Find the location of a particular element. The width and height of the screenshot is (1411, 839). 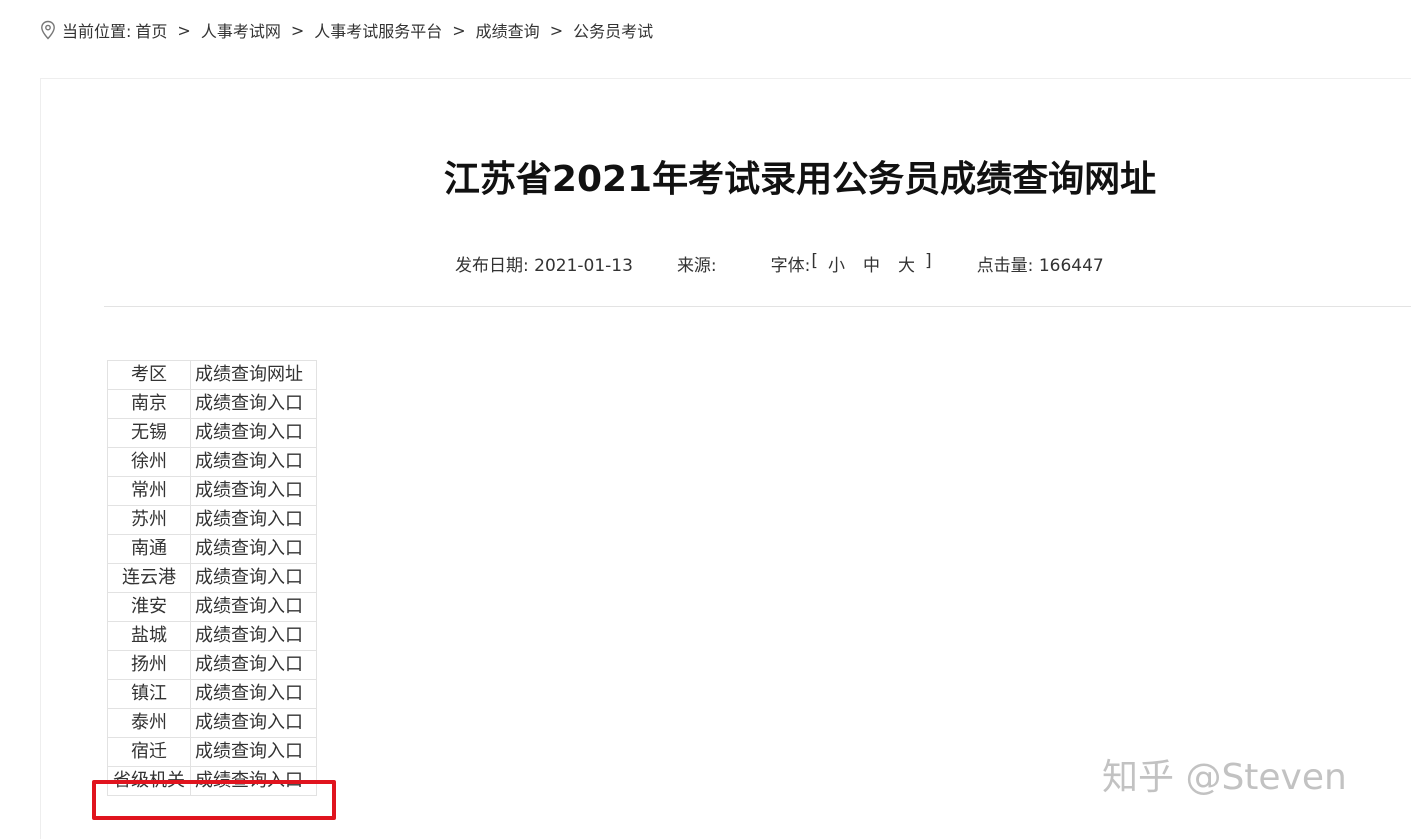

breadcrumb-prefix: 当前位置: is located at coordinates (97, 31).